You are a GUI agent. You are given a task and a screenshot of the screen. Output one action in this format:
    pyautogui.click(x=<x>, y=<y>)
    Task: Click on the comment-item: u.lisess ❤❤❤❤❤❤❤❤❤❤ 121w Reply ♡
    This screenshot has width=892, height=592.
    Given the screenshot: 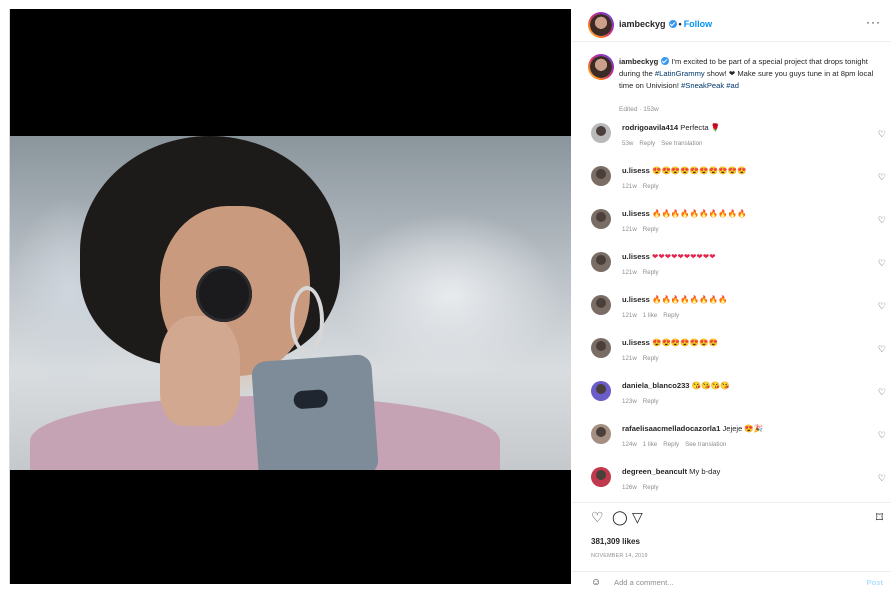 What is the action you would take?
    pyautogui.click(x=731, y=268)
    